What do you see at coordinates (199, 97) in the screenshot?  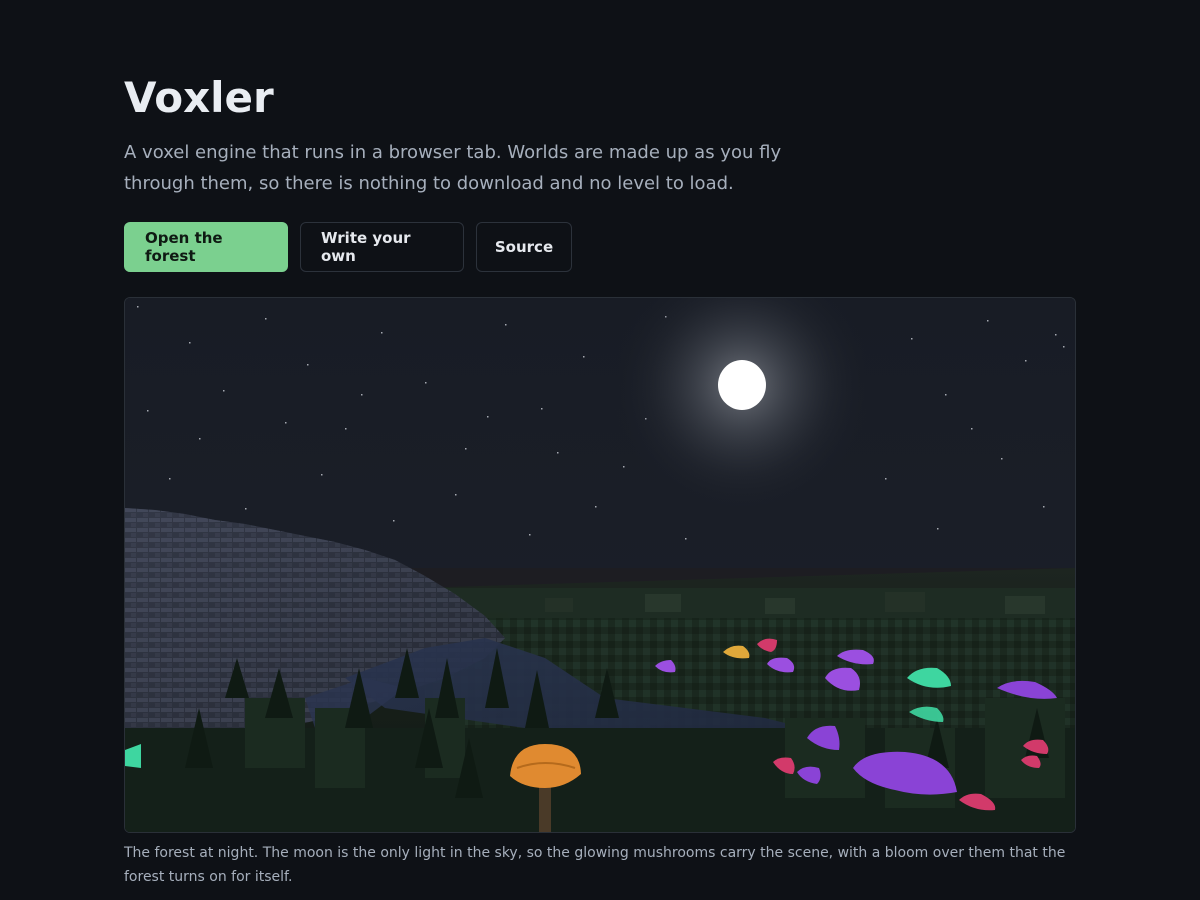 I see `page-title: Voxler` at bounding box center [199, 97].